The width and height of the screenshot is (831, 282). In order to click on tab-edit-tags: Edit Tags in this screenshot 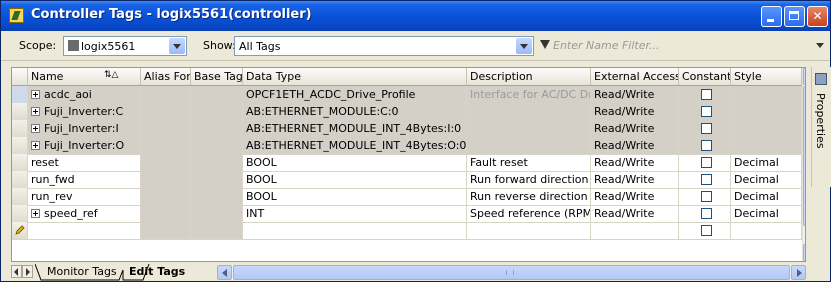, I will do `click(157, 272)`.